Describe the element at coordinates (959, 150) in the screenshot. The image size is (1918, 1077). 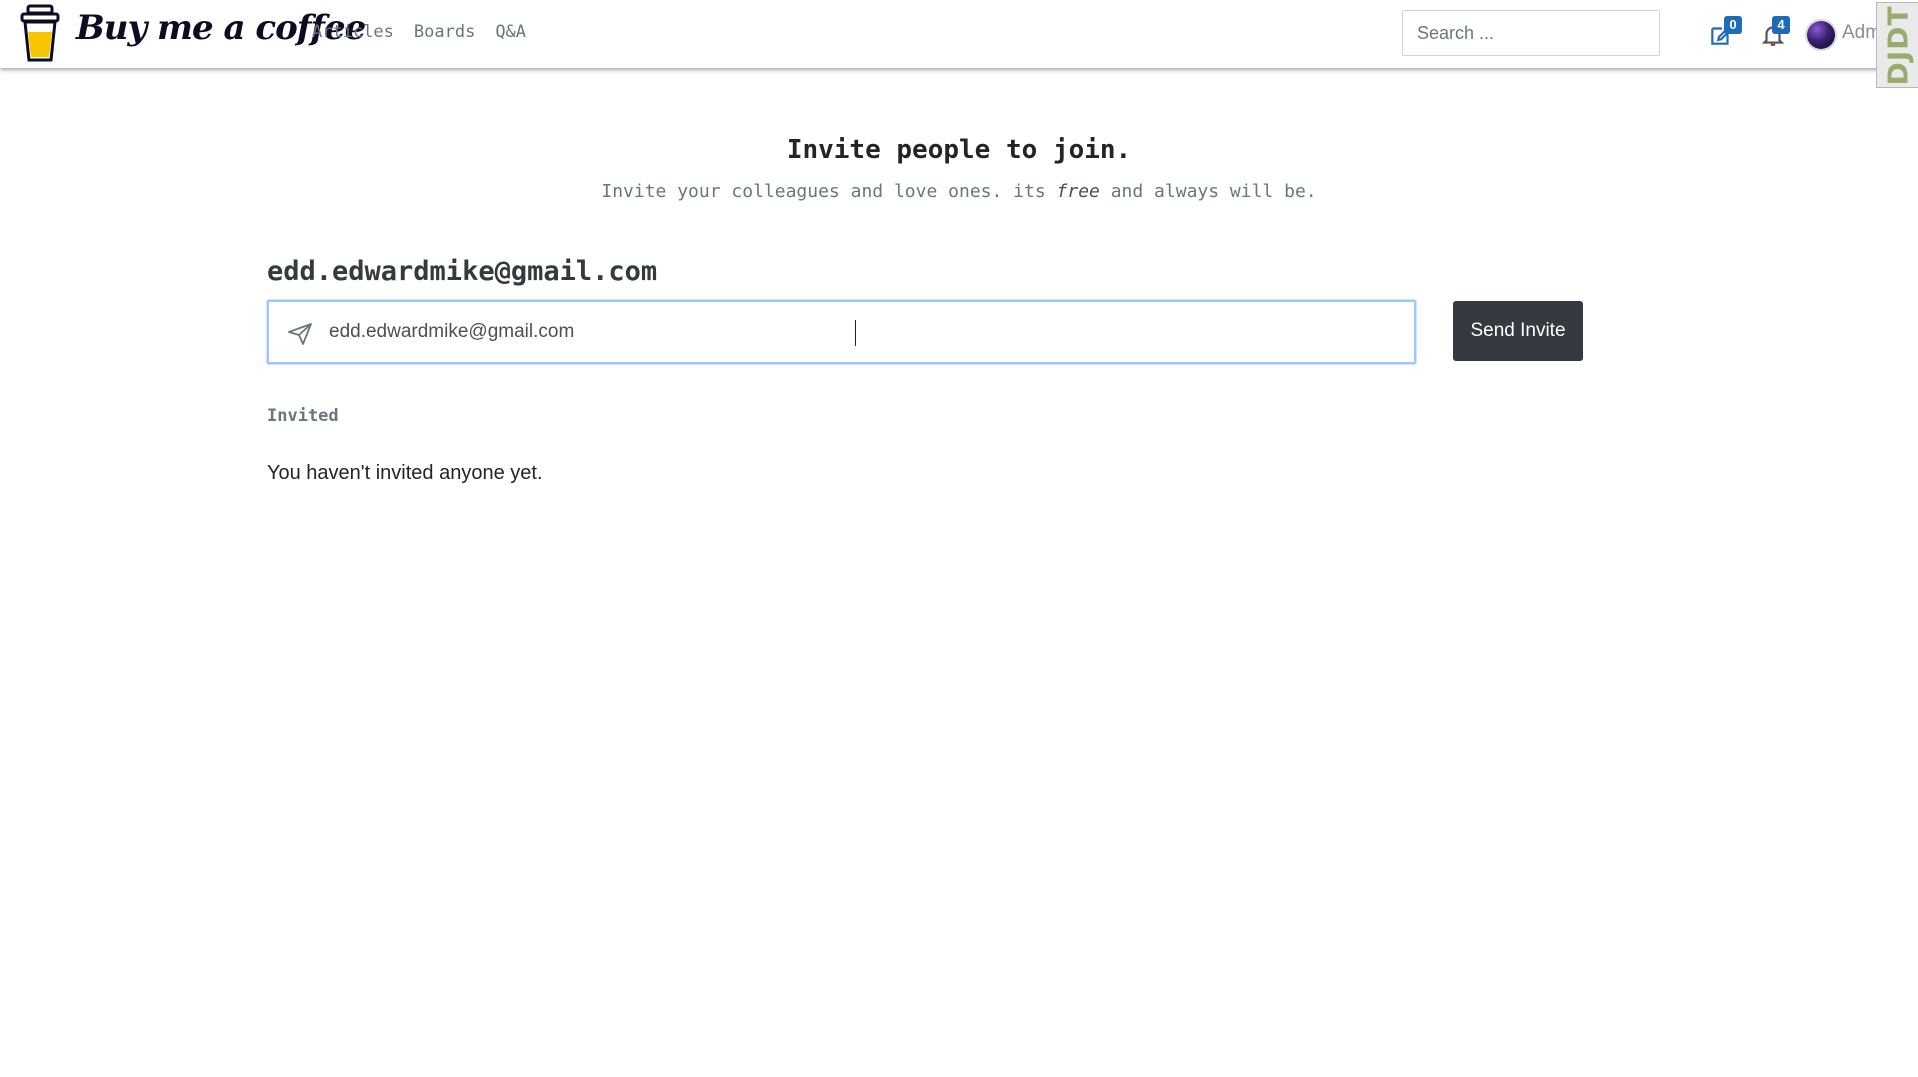
I see `page-title: Invite people to join.` at that location.